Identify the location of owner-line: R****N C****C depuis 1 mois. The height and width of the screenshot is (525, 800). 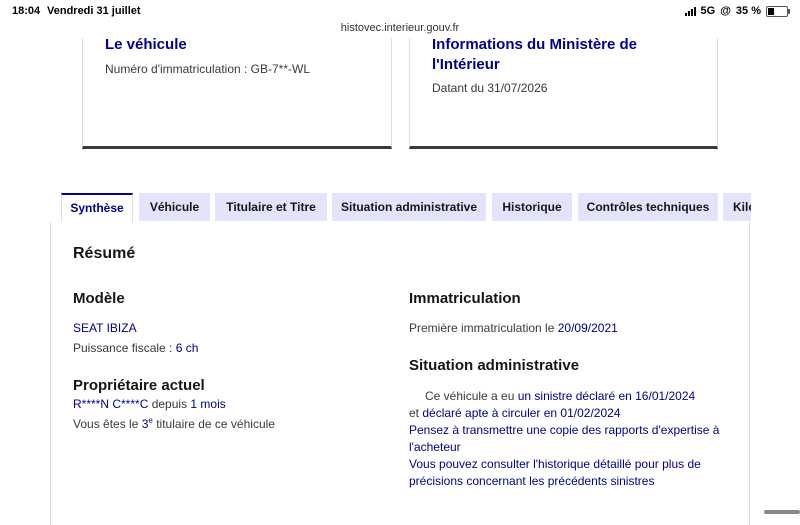
(149, 404).